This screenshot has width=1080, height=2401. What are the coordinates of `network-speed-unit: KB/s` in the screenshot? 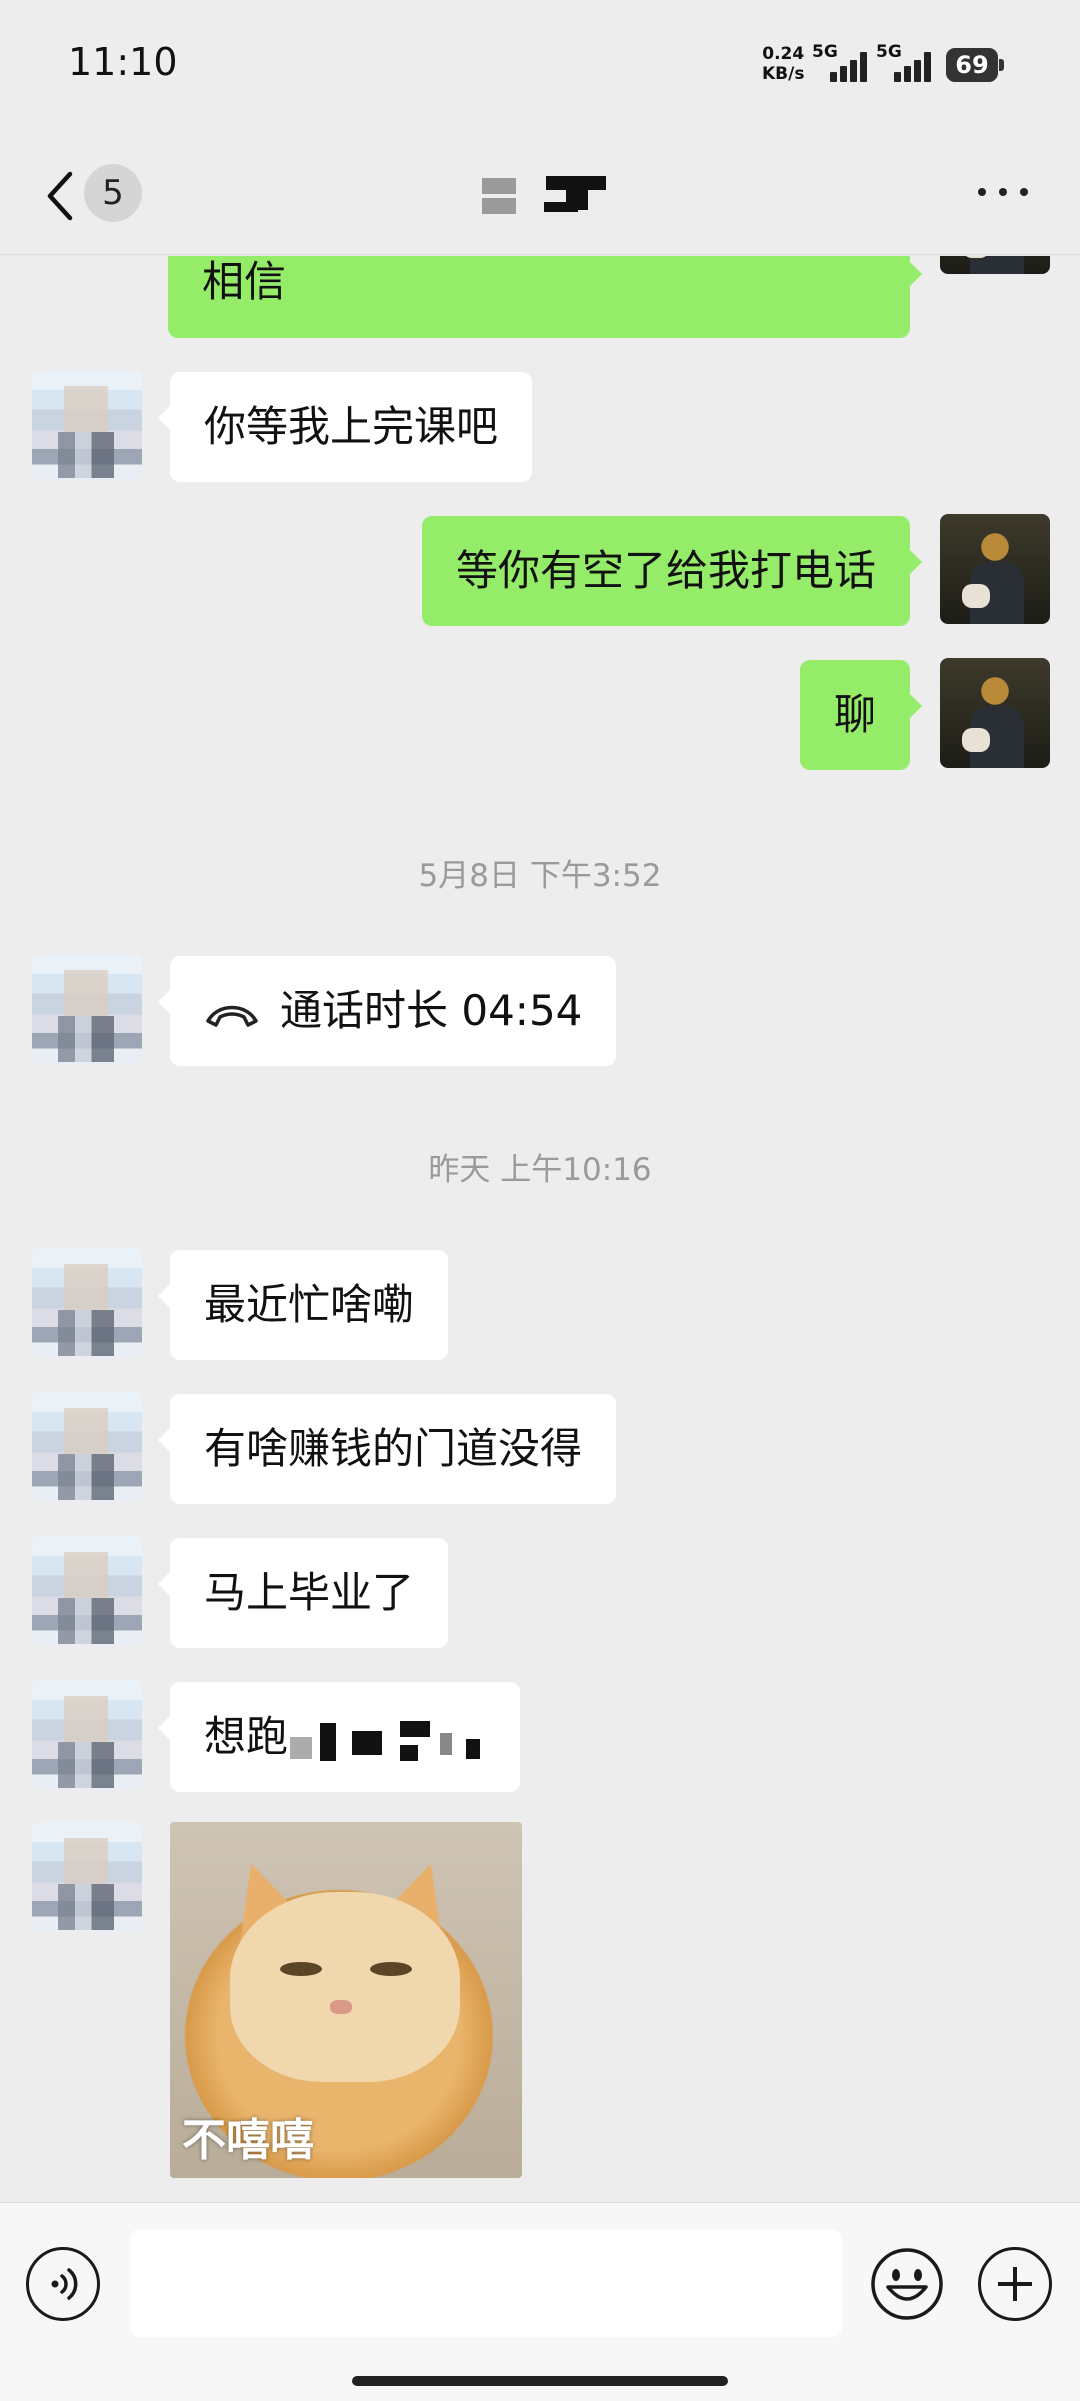 It's located at (783, 74).